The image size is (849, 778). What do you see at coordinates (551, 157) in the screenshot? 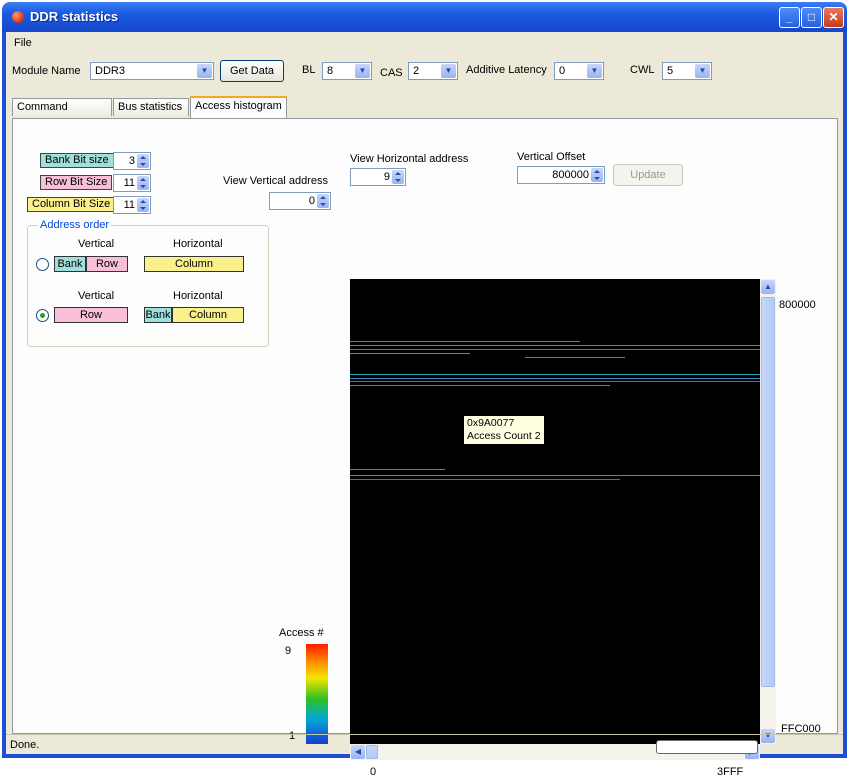
I see `vertical-offset-label: Vertical Offset` at bounding box center [551, 157].